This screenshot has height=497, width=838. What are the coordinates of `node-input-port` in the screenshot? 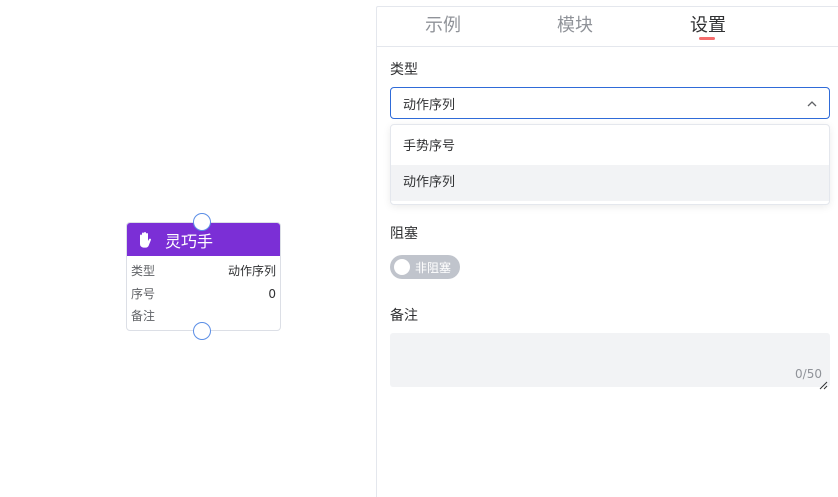 It's located at (202, 222).